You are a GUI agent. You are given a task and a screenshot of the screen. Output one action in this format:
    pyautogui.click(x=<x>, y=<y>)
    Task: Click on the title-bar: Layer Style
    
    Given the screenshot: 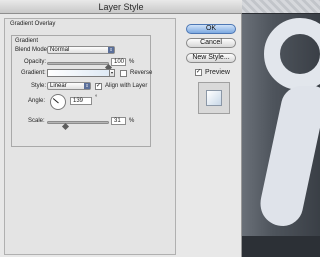 What is the action you would take?
    pyautogui.click(x=121, y=7)
    